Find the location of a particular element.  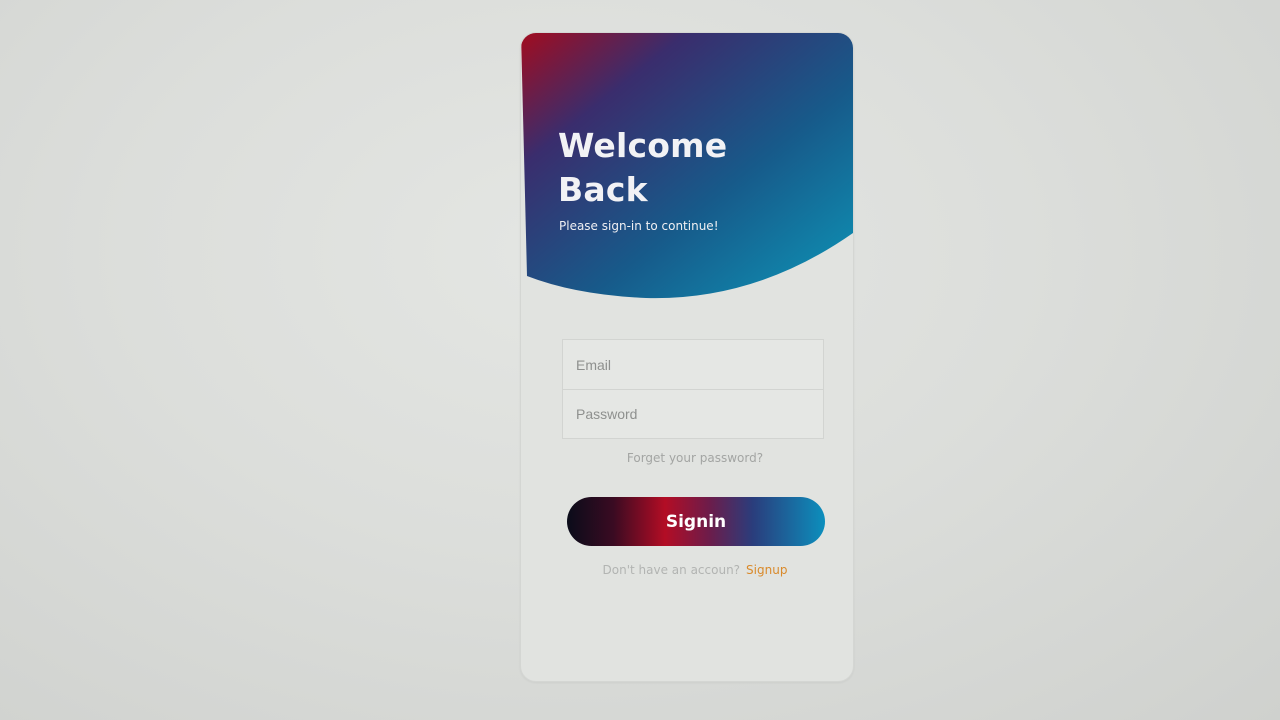

password-field is located at coordinates (693, 413).